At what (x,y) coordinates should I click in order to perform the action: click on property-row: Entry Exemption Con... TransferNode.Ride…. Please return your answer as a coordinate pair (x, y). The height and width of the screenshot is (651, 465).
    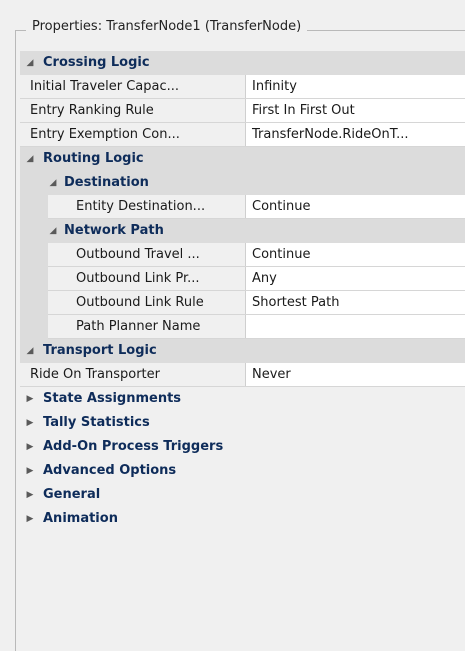
    Looking at the image, I should click on (242, 135).